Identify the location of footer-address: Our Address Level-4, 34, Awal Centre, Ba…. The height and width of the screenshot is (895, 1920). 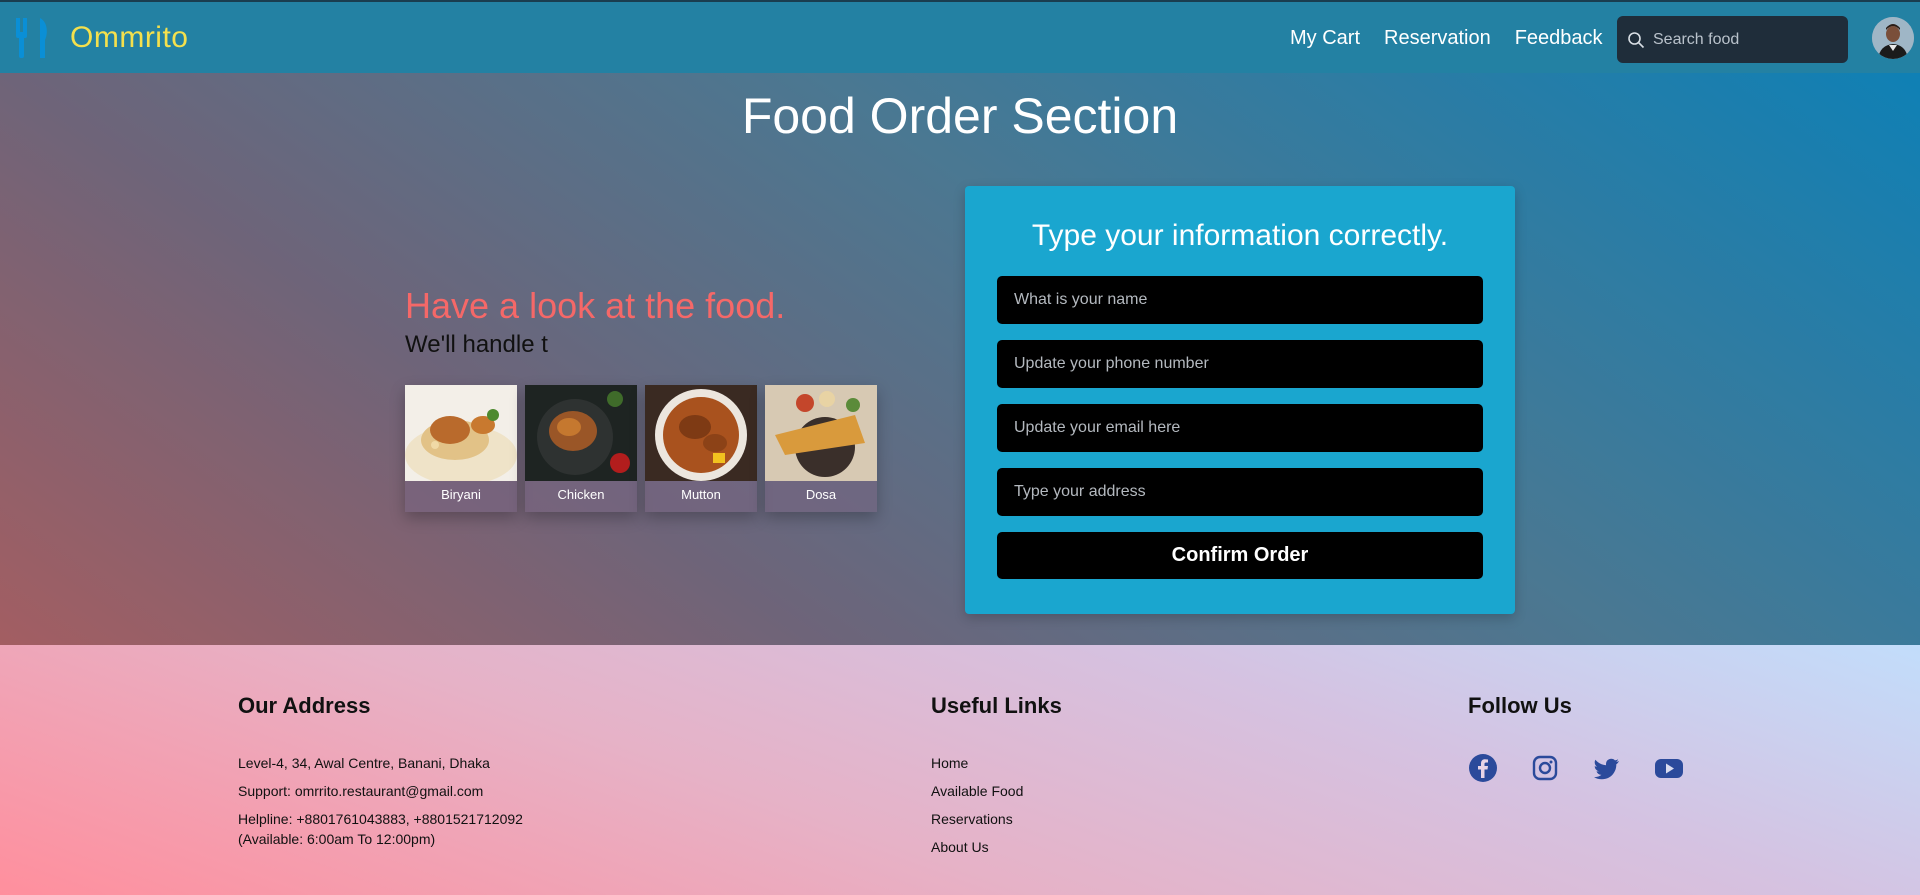
(380, 775).